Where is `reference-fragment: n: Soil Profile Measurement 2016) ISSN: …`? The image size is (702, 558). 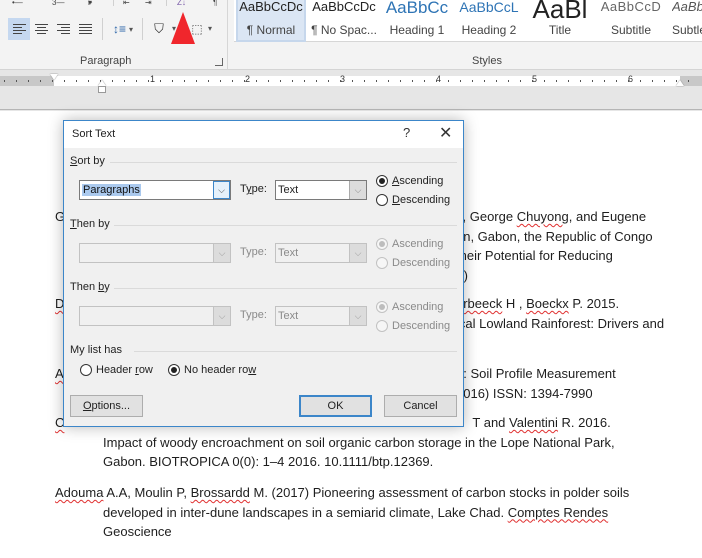
reference-fragment: n: Soil Profile Measurement 2016) ISSN: … is located at coordinates (536, 383).